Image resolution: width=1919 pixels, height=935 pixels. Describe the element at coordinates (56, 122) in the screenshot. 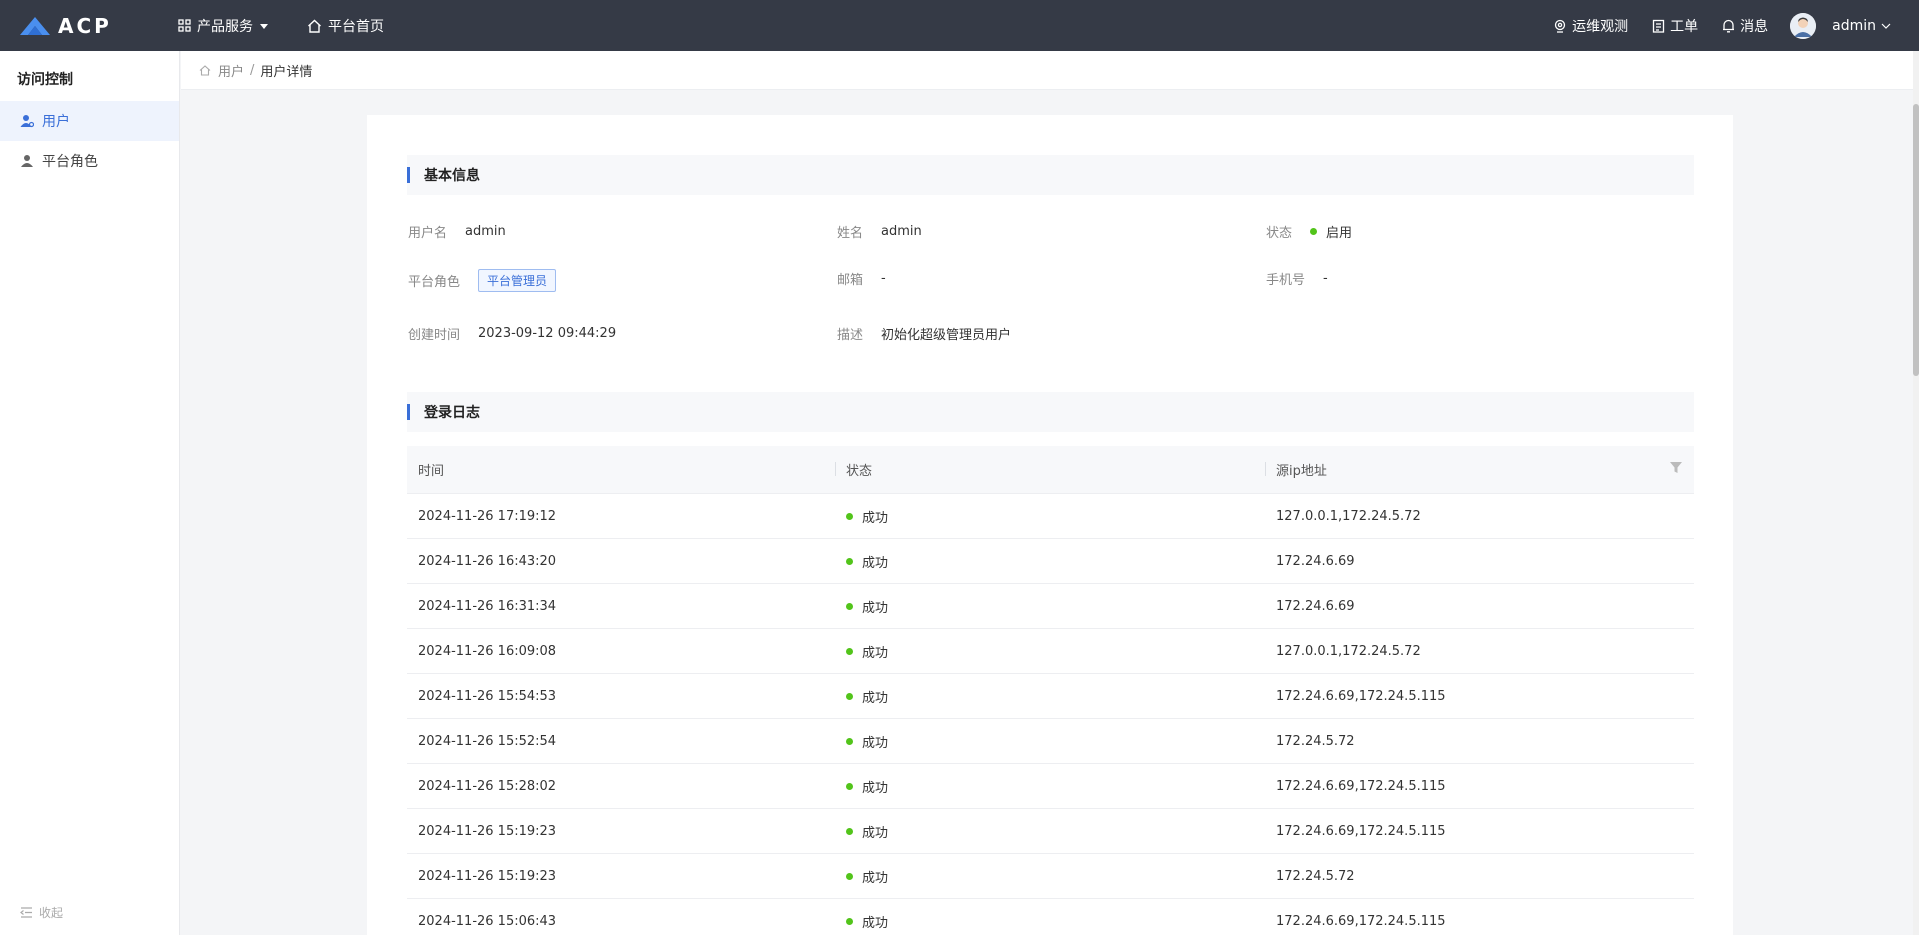

I see `sidebar-item-users-label: 用户` at that location.